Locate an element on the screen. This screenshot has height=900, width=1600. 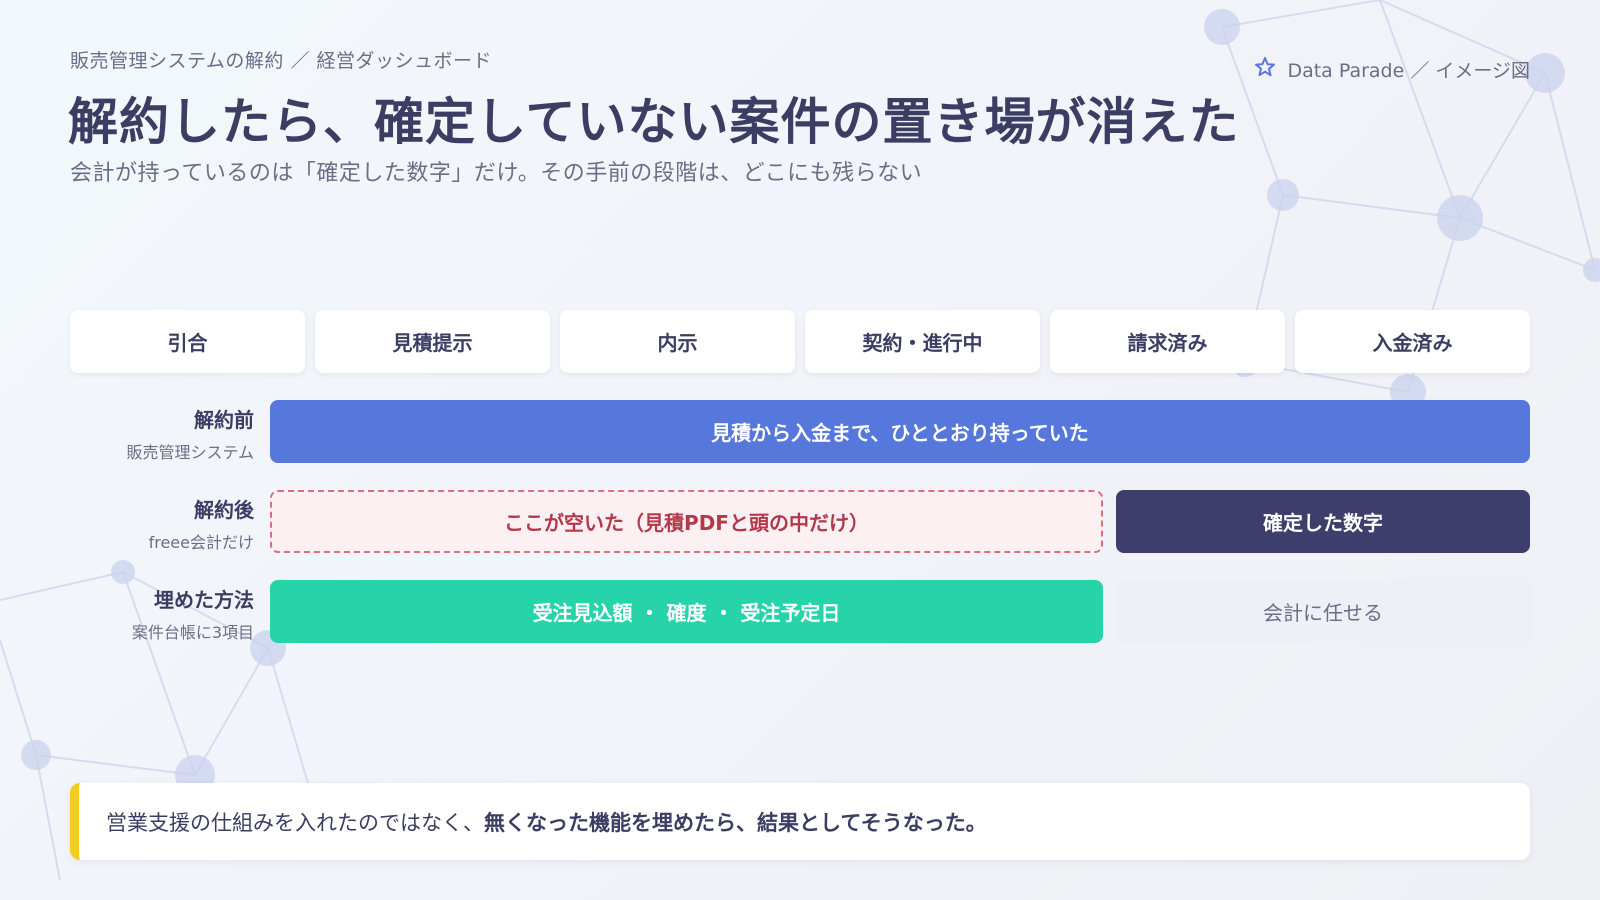
row-label-after: 解約後 freee会計だけ is located at coordinates (162, 523).